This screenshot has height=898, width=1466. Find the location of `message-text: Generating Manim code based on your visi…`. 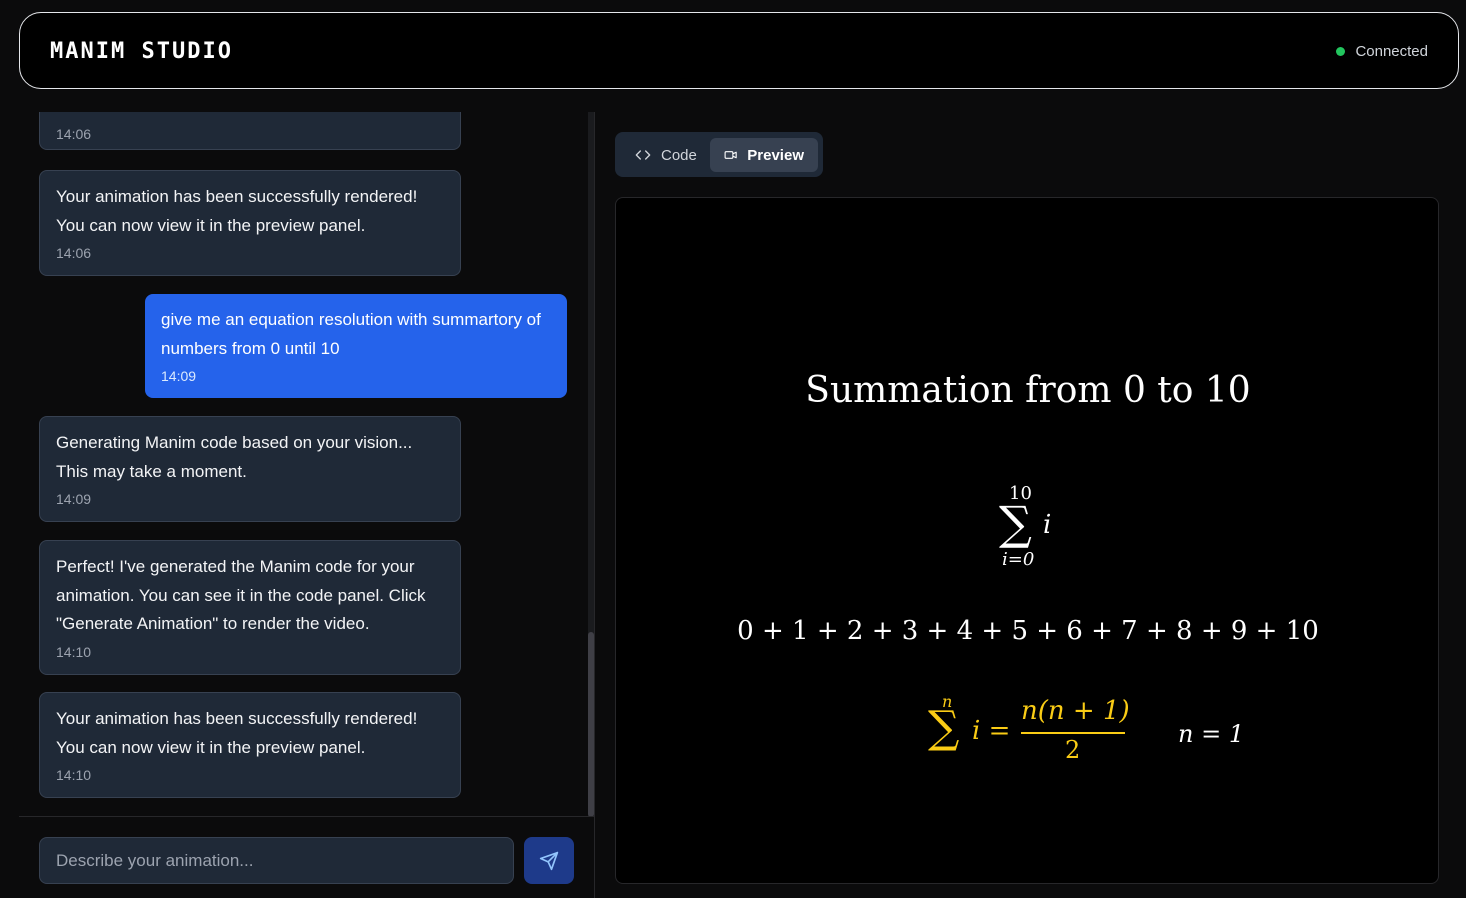

message-text: Generating Manim code based on your visi… is located at coordinates (234, 457).